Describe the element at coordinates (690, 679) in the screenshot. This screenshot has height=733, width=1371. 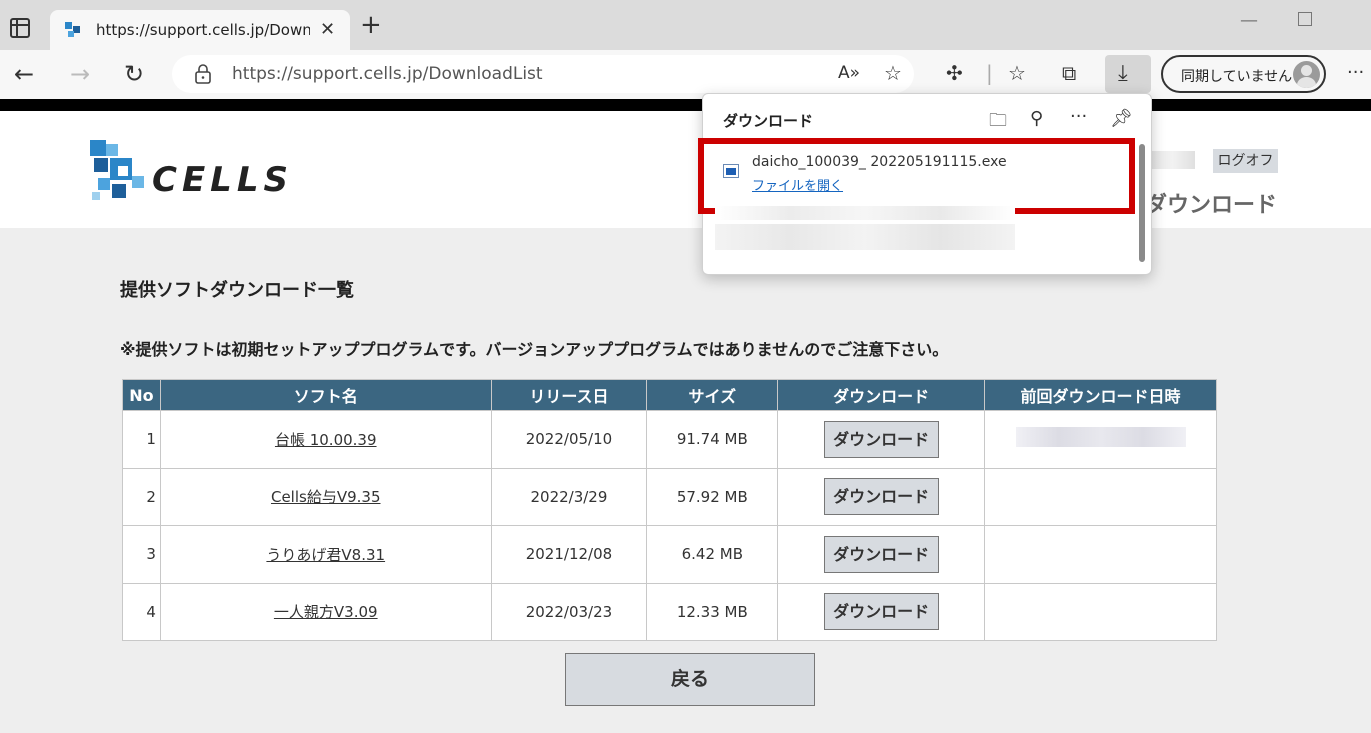
I see `back-button: 戻る` at that location.